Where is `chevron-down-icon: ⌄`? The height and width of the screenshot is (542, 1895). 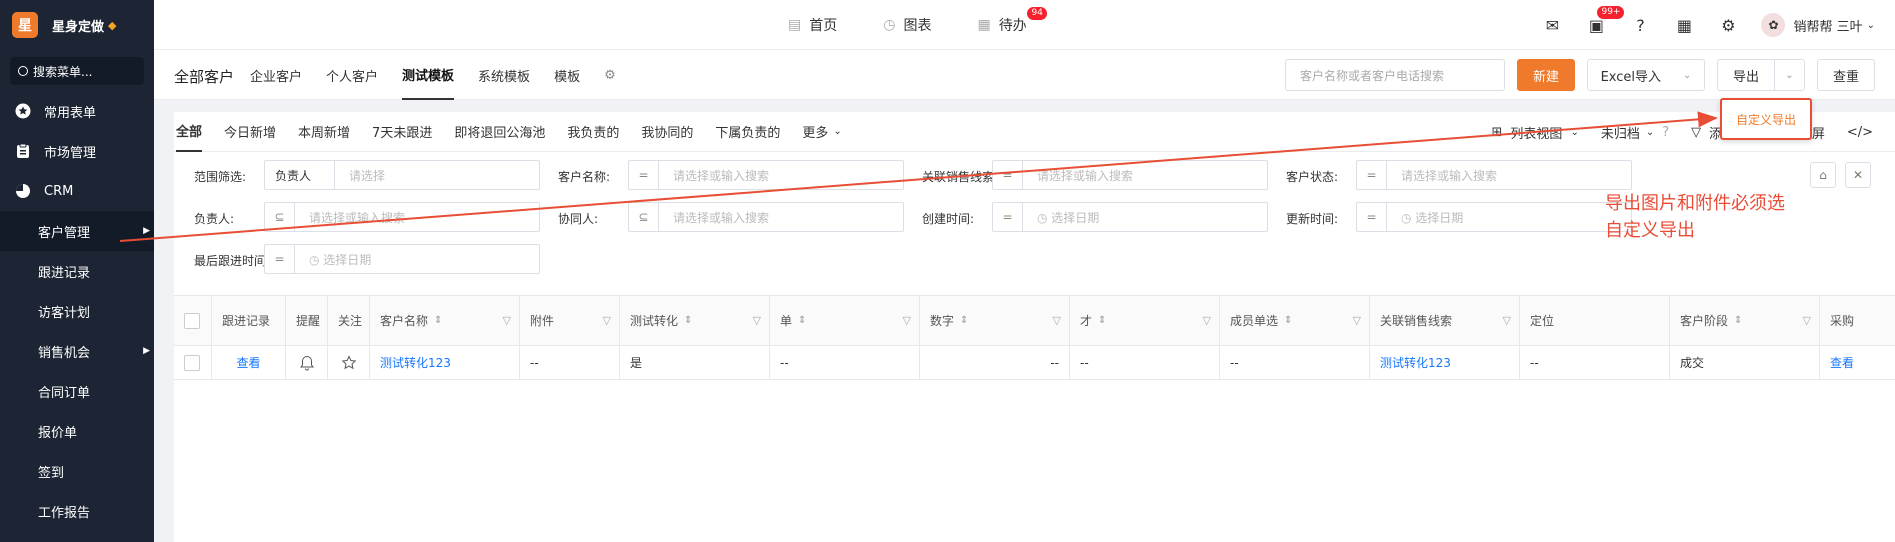
chevron-down-icon: ⌄ is located at coordinates (1871, 25).